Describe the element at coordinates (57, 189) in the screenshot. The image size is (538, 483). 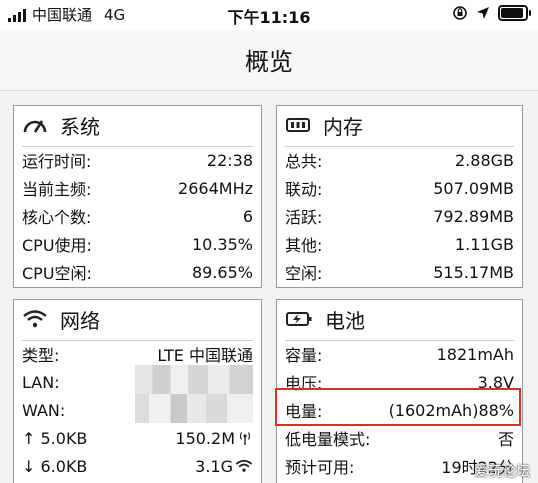
I see `row-label: 当前主频:` at that location.